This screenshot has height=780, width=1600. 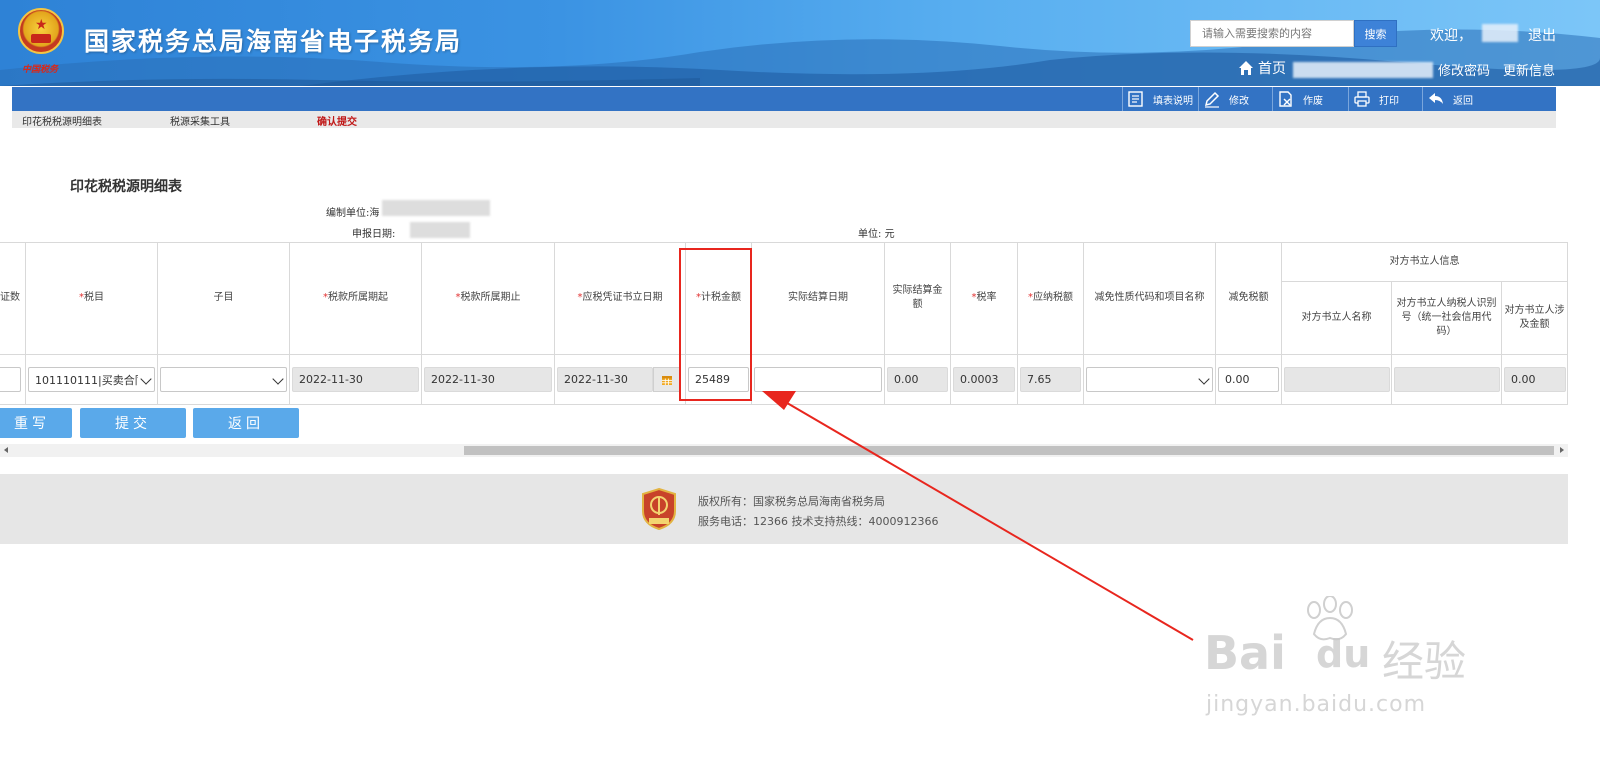 What do you see at coordinates (1245, 653) in the screenshot?
I see `watermark-brand: Bai` at bounding box center [1245, 653].